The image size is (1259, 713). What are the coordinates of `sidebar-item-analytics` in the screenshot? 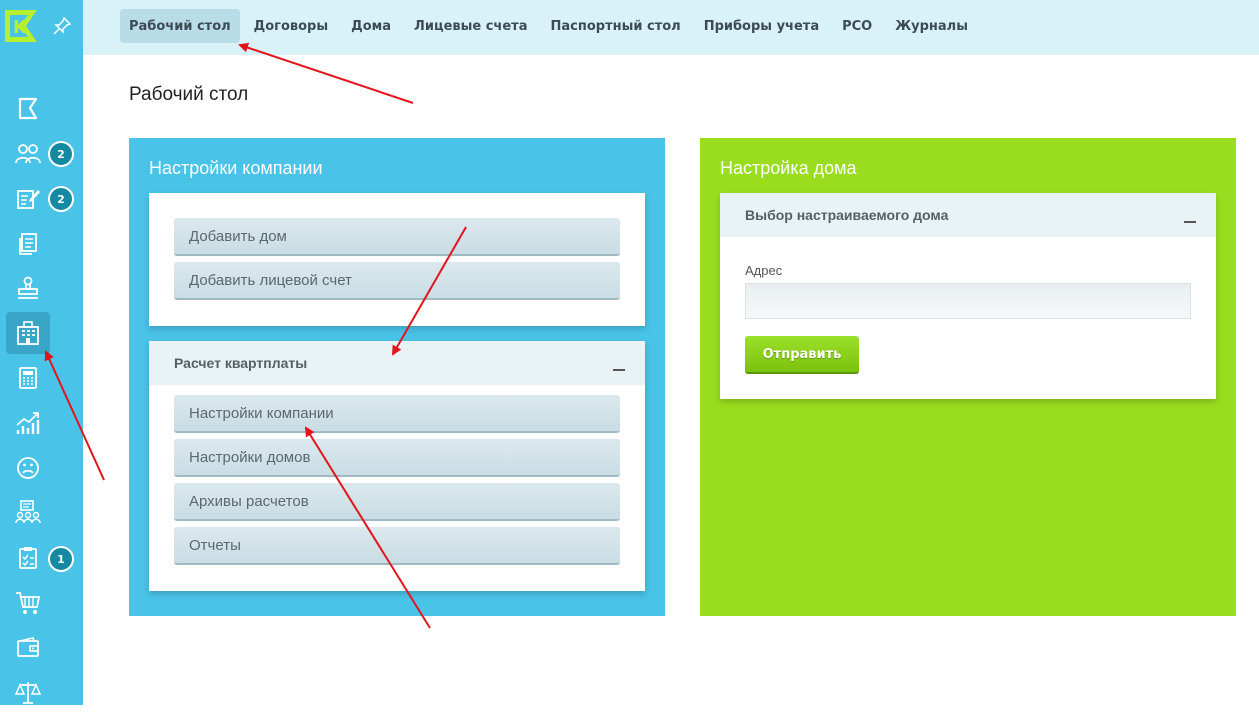 It's located at (28, 423).